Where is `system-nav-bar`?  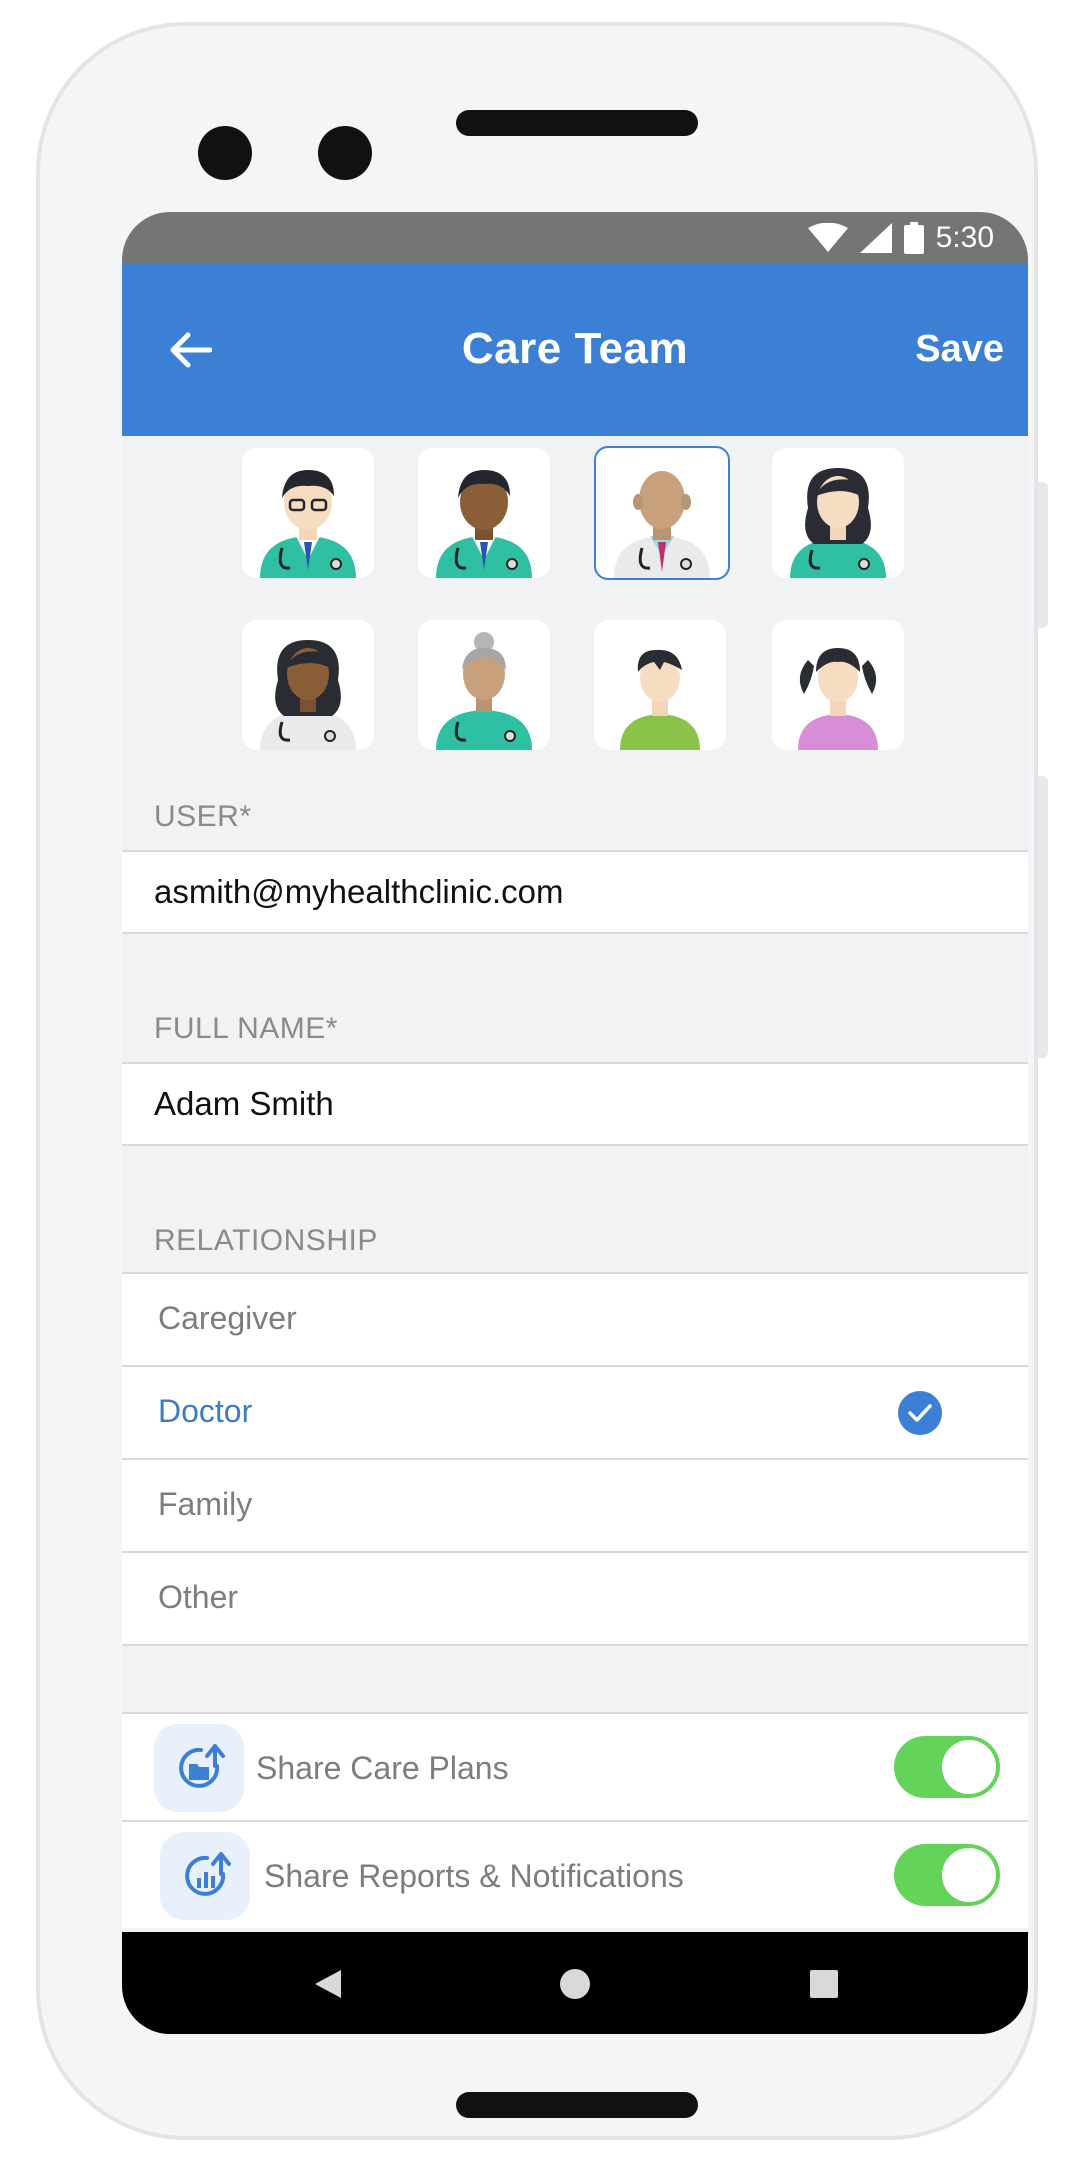
system-nav-bar is located at coordinates (575, 1983).